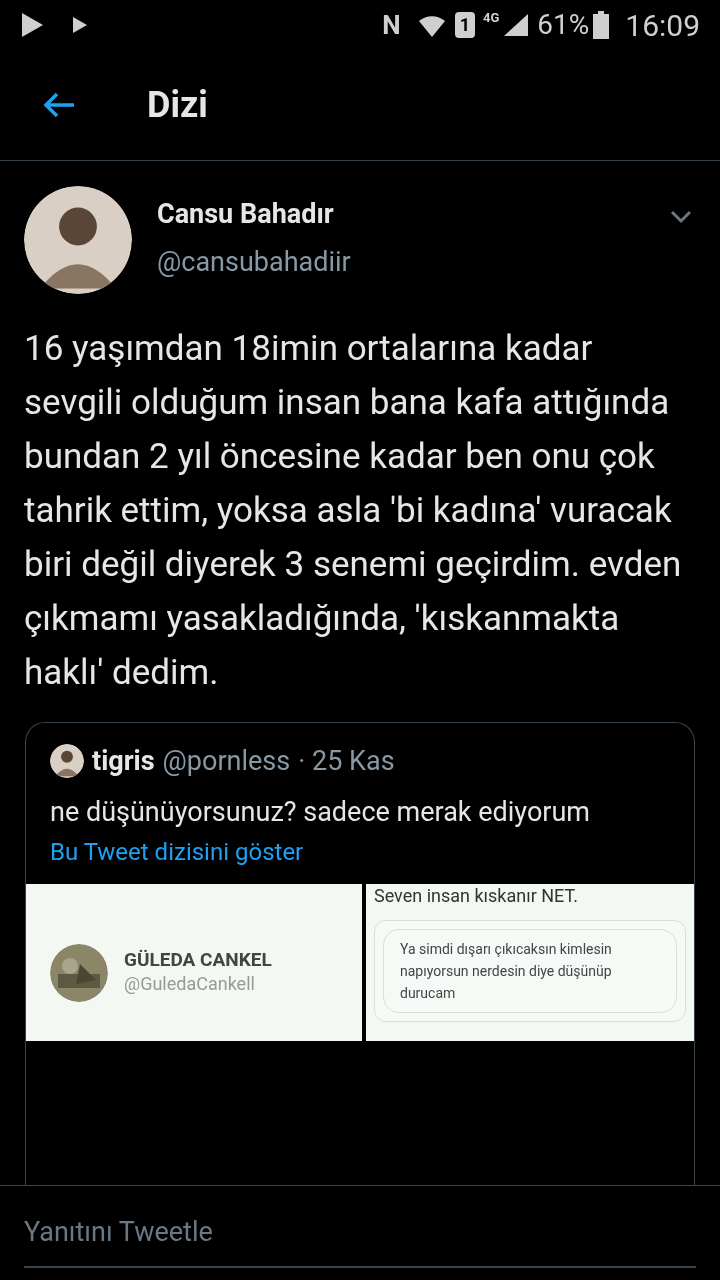  What do you see at coordinates (198, 959) in the screenshot?
I see `profile-name: GÜLEDA CANKEL` at bounding box center [198, 959].